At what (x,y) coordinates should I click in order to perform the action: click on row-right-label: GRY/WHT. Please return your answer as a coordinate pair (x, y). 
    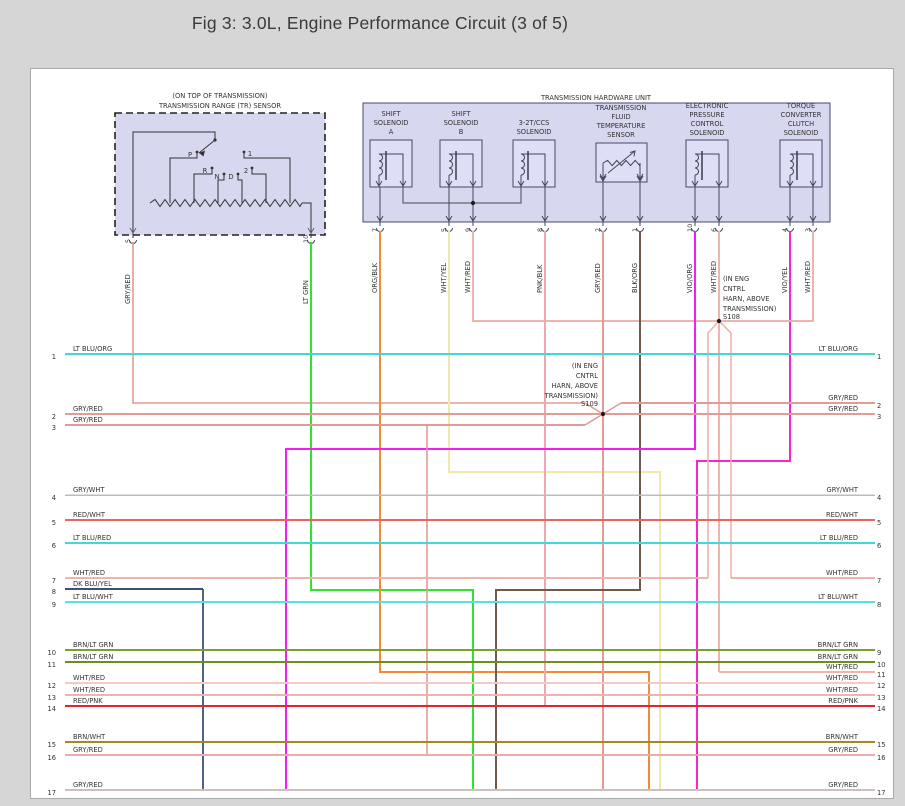
    Looking at the image, I should click on (843, 490).